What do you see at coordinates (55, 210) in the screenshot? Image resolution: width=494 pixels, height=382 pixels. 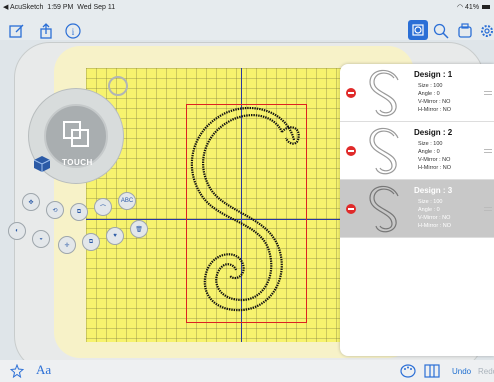 I see `rotate-icon: ⟲` at bounding box center [55, 210].